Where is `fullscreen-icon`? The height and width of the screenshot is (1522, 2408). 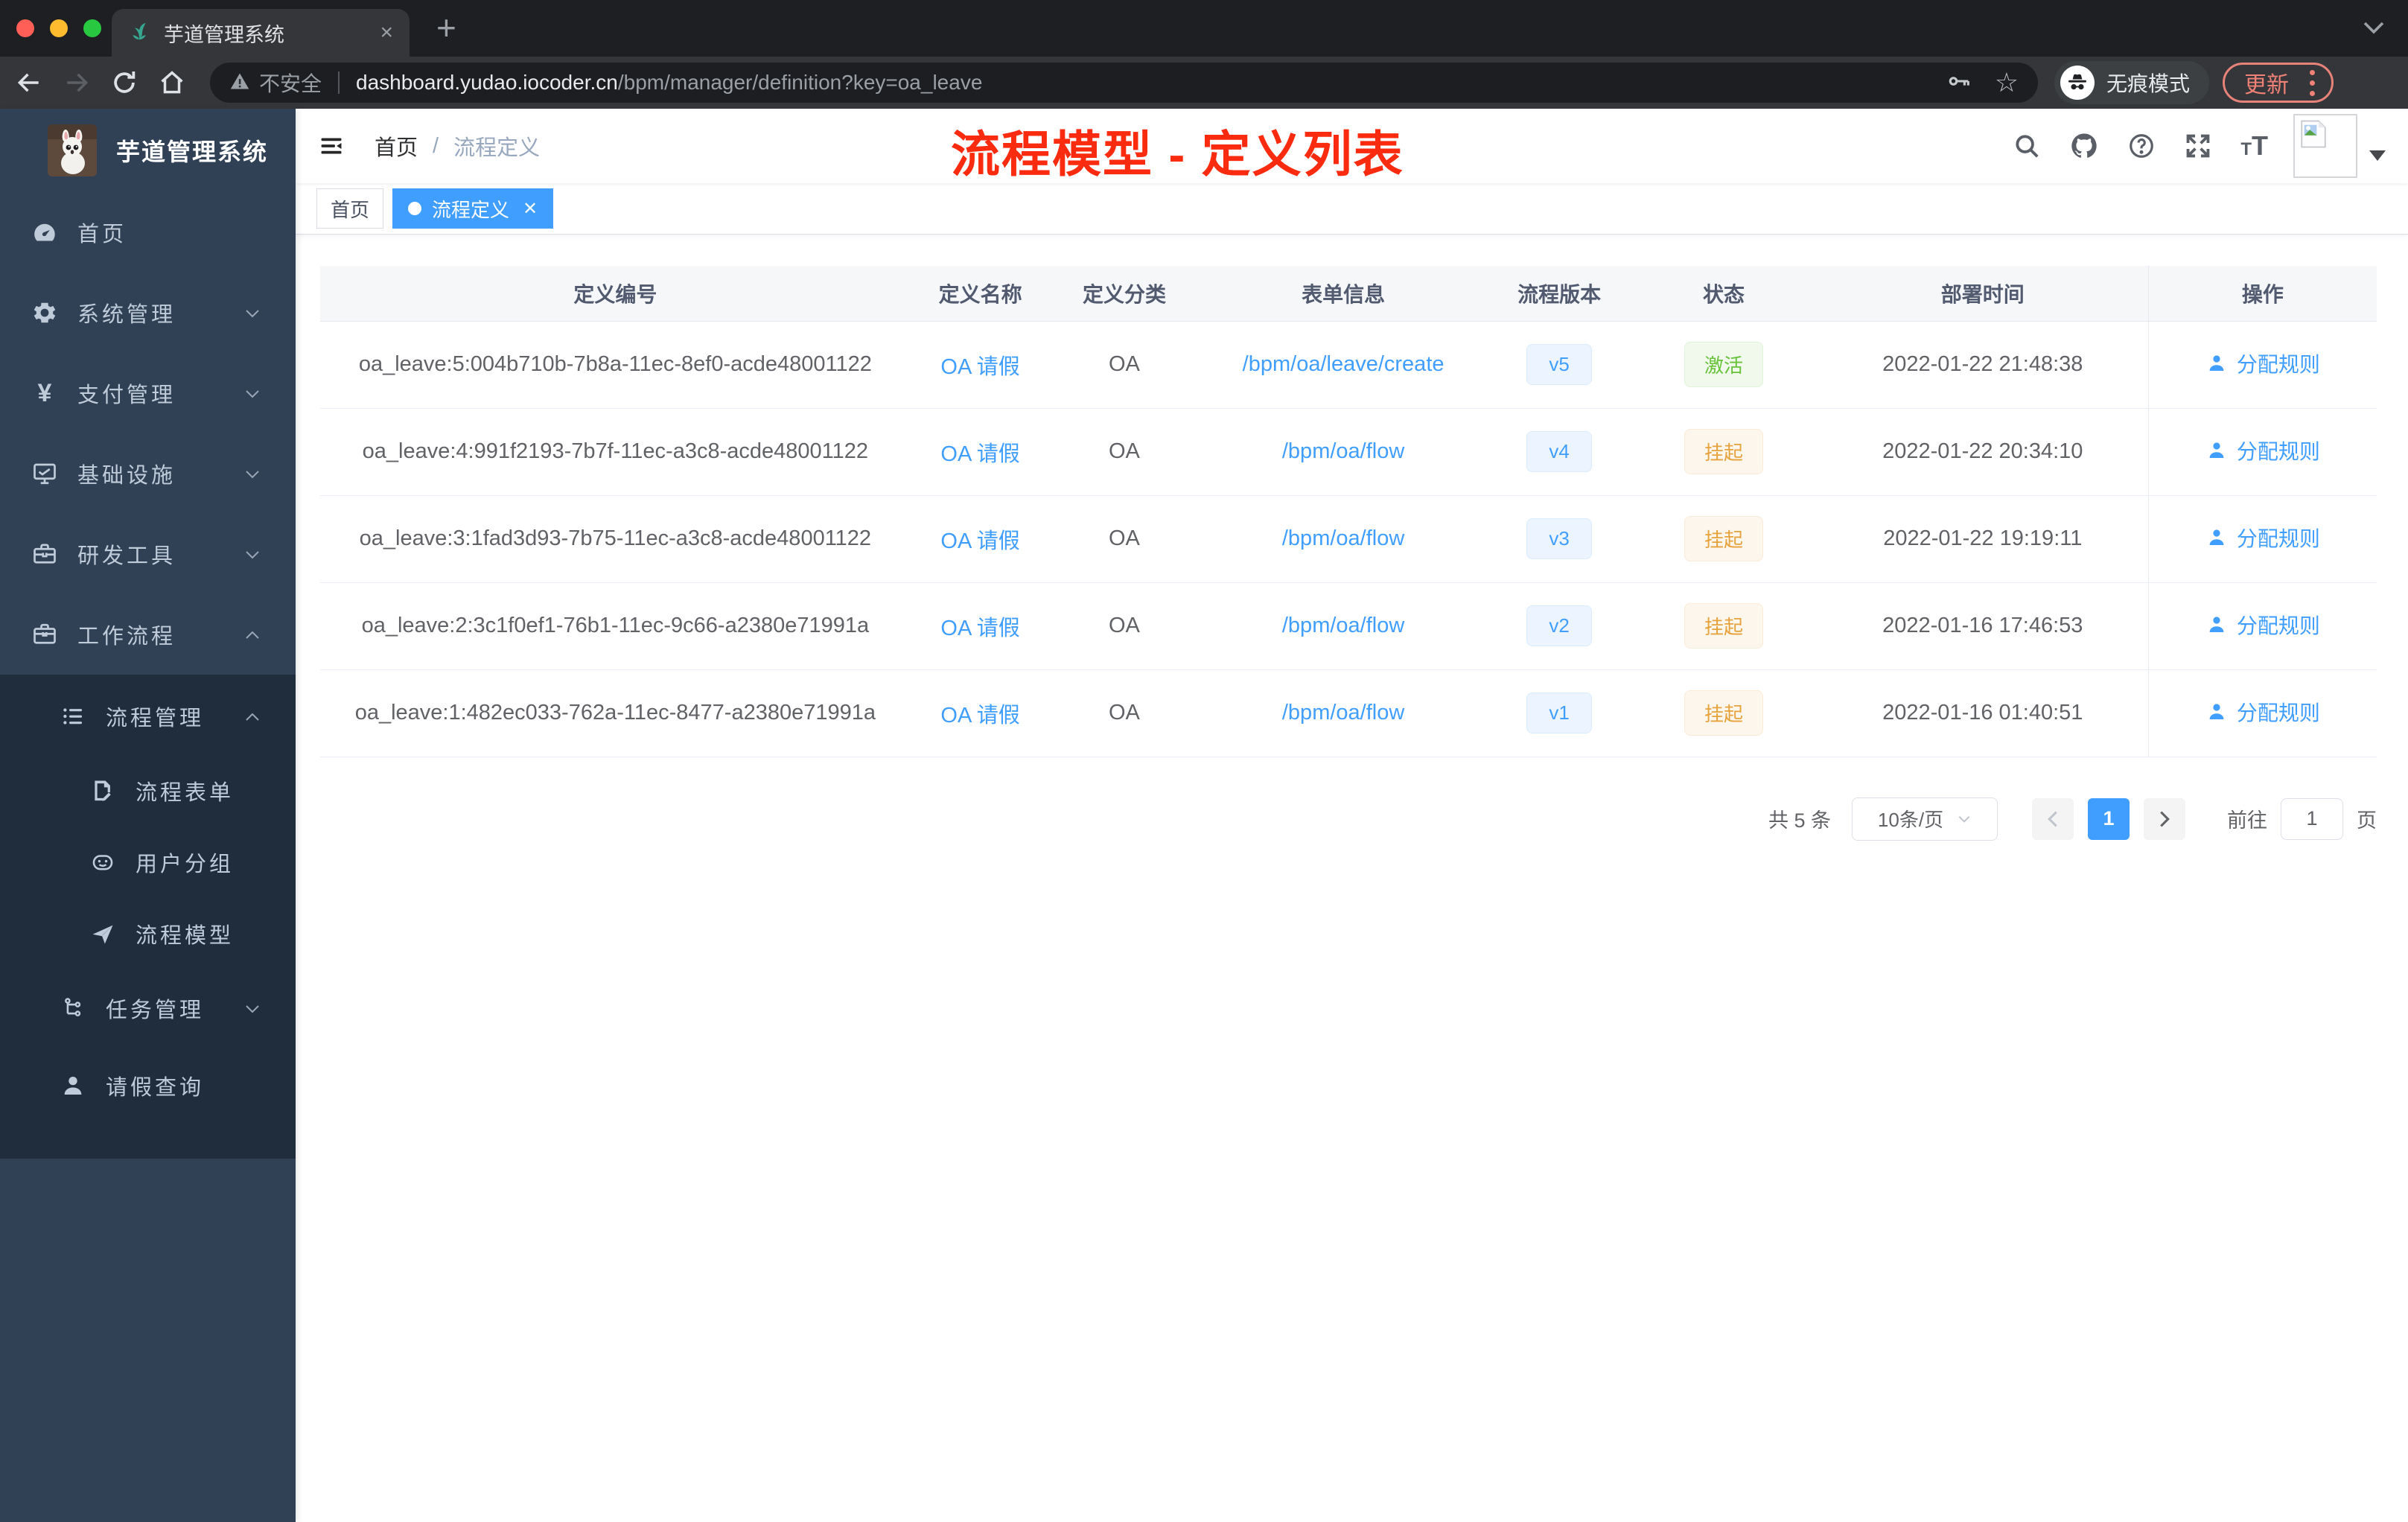 fullscreen-icon is located at coordinates (2198, 146).